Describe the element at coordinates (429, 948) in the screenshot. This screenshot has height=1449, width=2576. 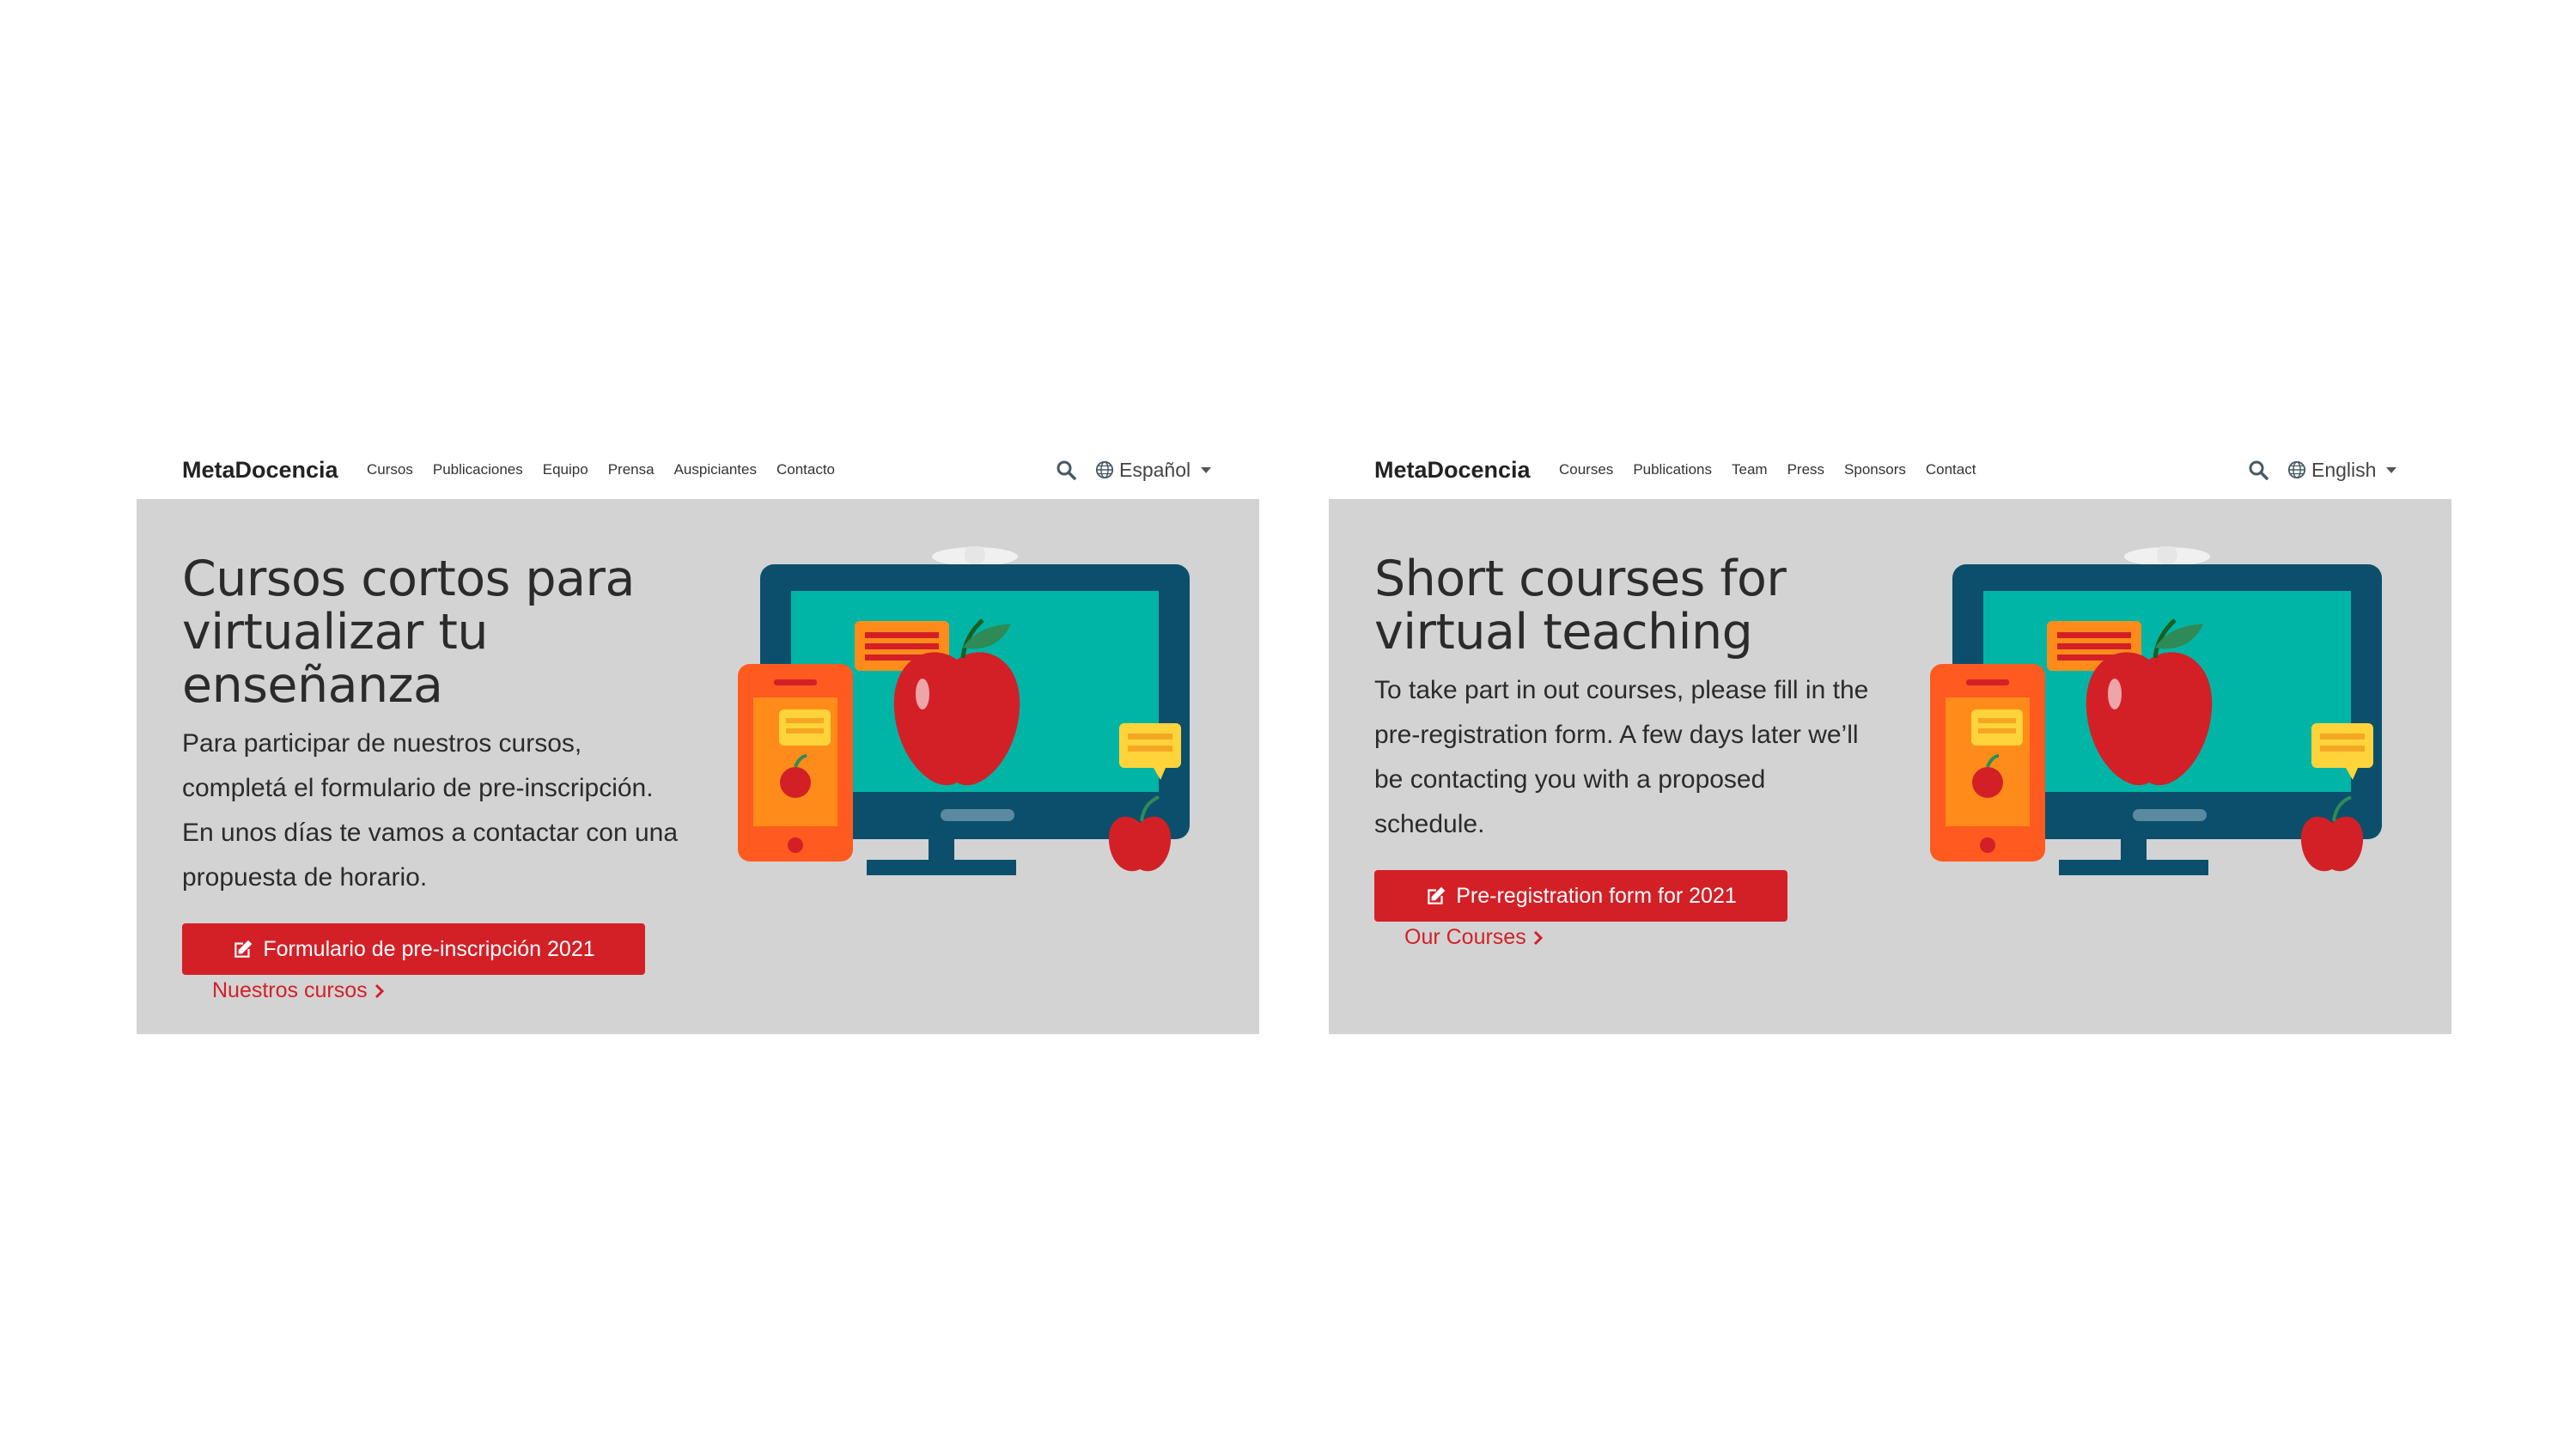
I see `preregistration-button-label: Formulario de pre-inscripción 2021` at that location.